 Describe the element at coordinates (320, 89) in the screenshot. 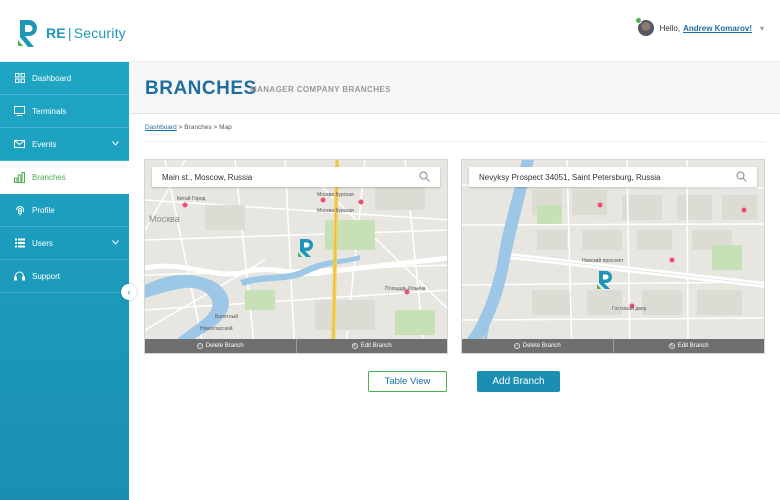

I see `page-subtitle: MANAGER COMPANY BRANCHES` at that location.